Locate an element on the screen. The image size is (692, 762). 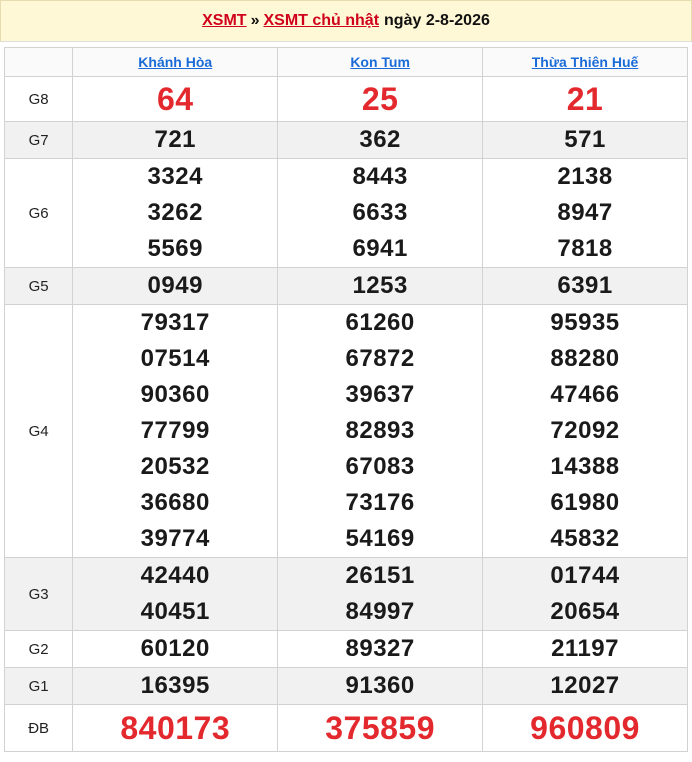
prize-number: 77799 is located at coordinates (175, 430).